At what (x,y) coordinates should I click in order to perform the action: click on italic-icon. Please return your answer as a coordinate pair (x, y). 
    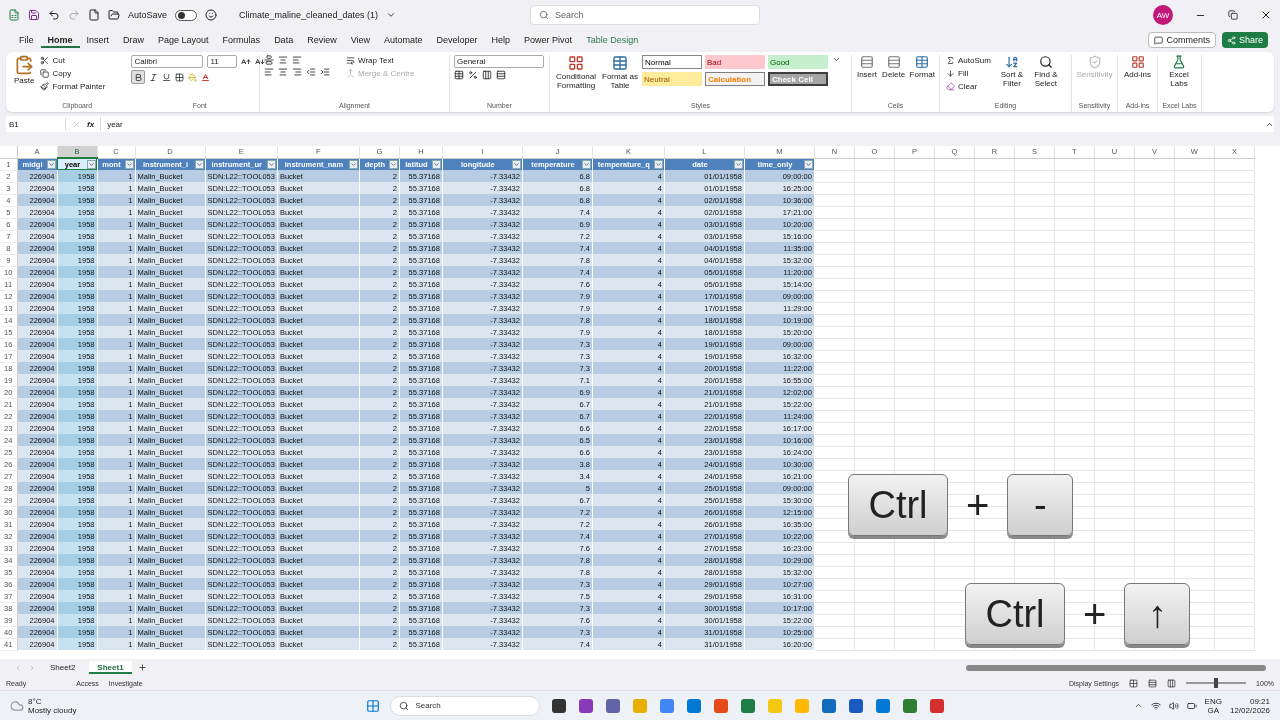
    Looking at the image, I should click on (154, 77).